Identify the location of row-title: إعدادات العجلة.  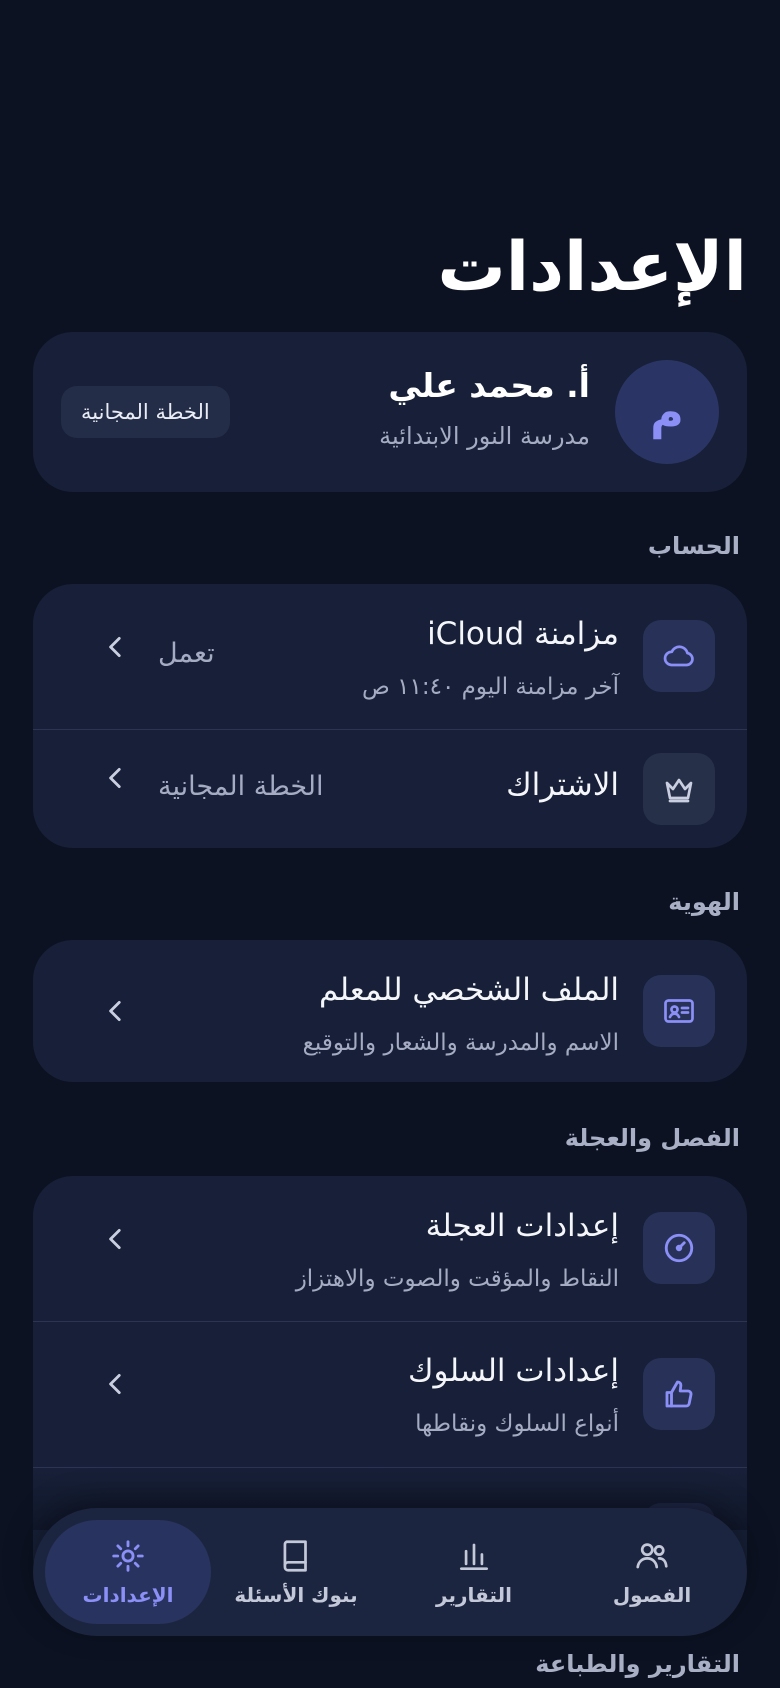
(522, 1226).